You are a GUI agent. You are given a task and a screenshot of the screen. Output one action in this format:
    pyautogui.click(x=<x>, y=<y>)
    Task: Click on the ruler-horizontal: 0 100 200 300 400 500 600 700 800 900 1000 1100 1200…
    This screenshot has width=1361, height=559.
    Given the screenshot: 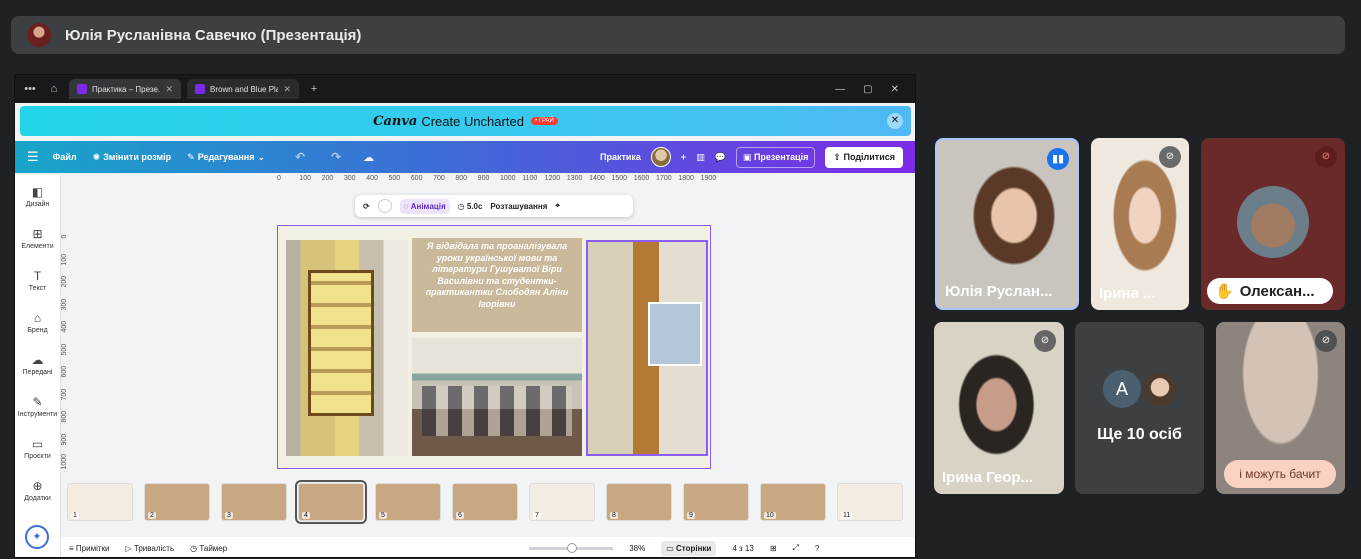 What is the action you would take?
    pyautogui.click(x=500, y=181)
    